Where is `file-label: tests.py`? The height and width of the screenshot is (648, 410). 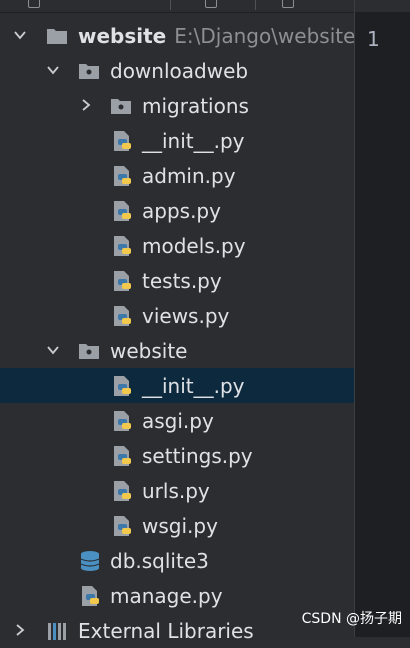 file-label: tests.py is located at coordinates (182, 281).